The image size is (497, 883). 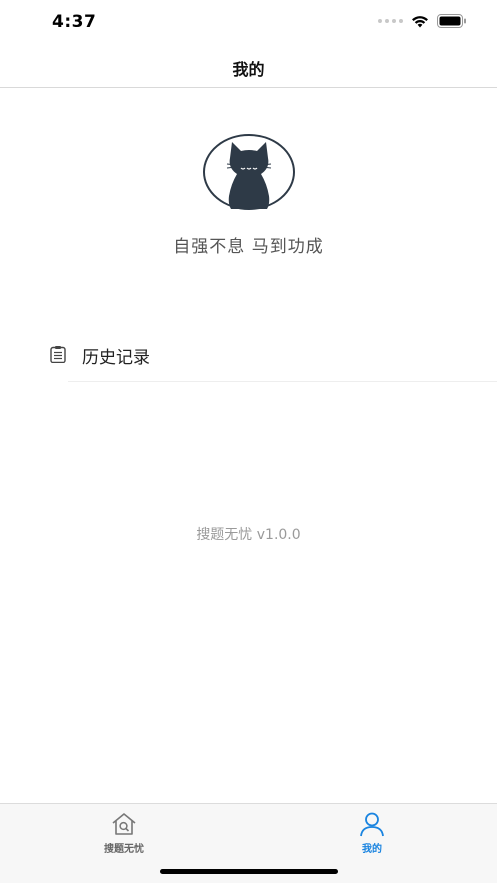 What do you see at coordinates (282, 381) in the screenshot?
I see `divider` at bounding box center [282, 381].